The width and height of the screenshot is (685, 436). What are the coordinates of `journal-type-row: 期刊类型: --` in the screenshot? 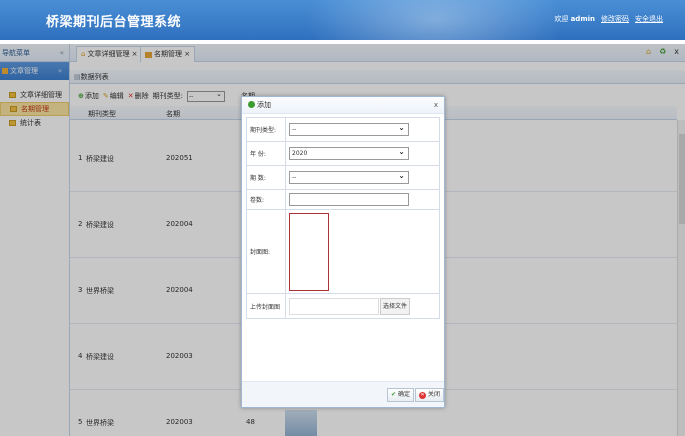 It's located at (343, 130).